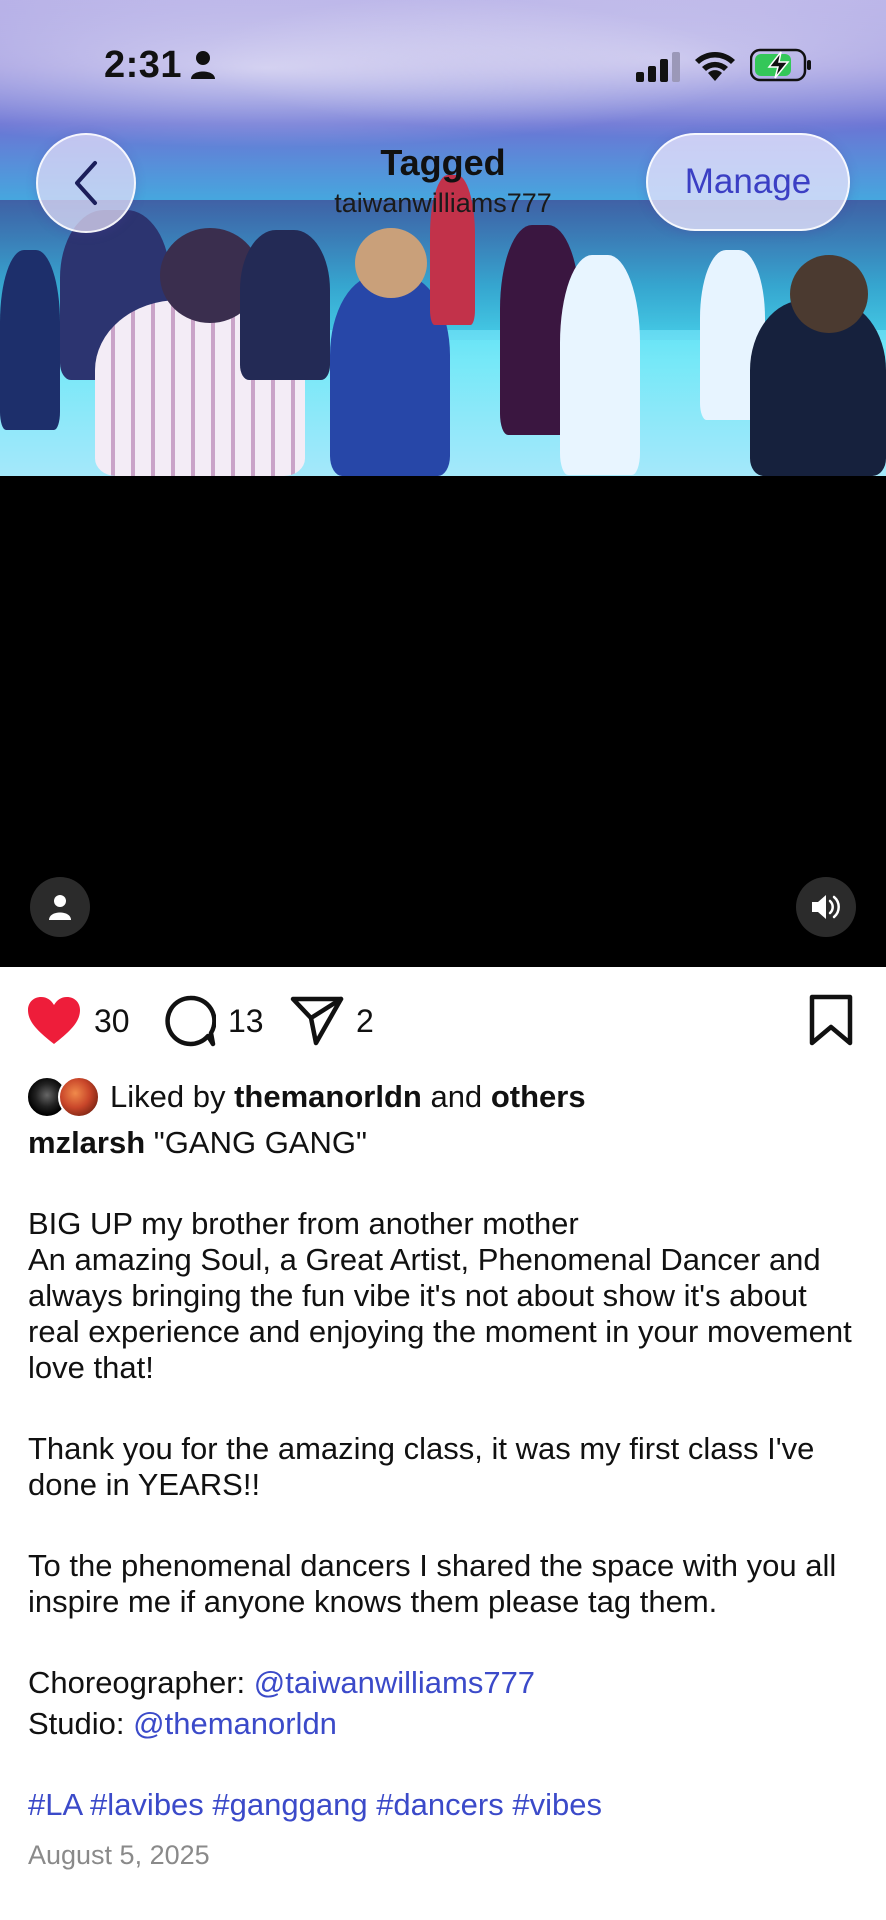  Describe the element at coordinates (443, 1021) in the screenshot. I see `post-action-row: 30 13 2` at that location.